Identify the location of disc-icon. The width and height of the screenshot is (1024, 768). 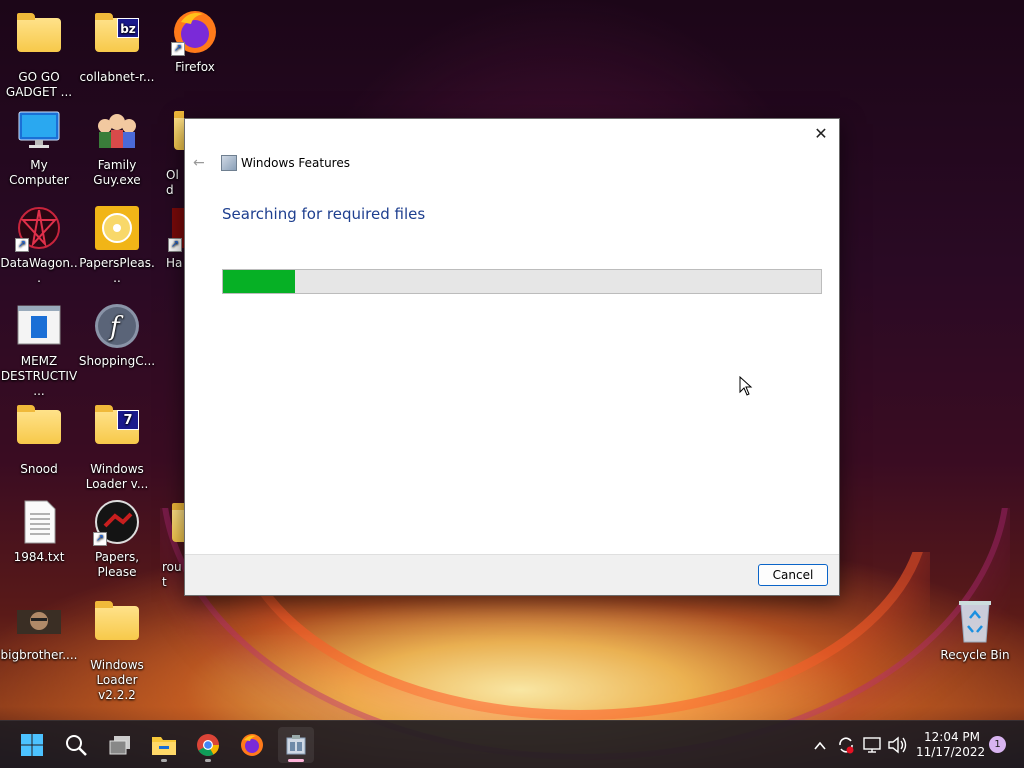
(117, 228).